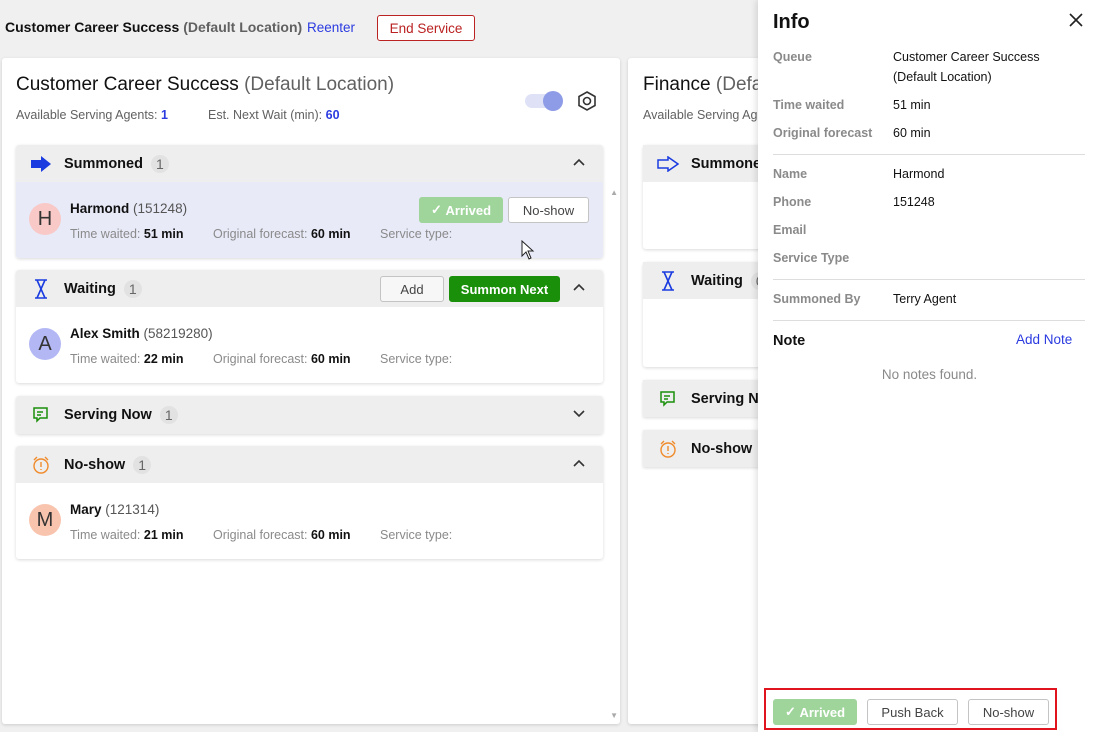  I want to click on waiting-header: Waiting 1 Add Summon Next, so click(309, 288).